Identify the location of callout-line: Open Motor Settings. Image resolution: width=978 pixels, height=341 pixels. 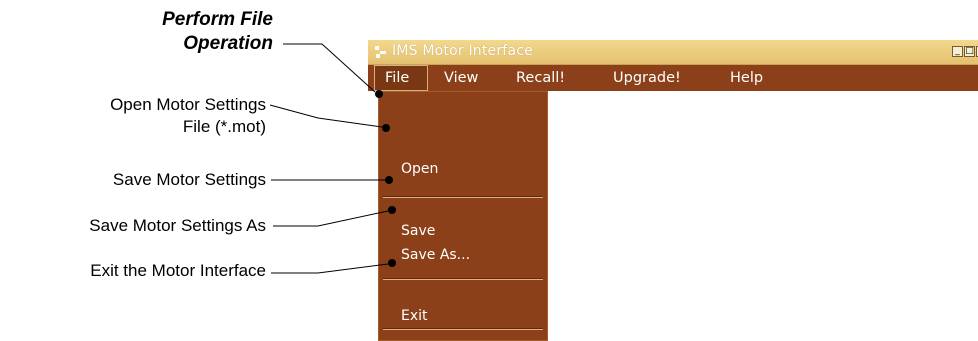
(188, 104).